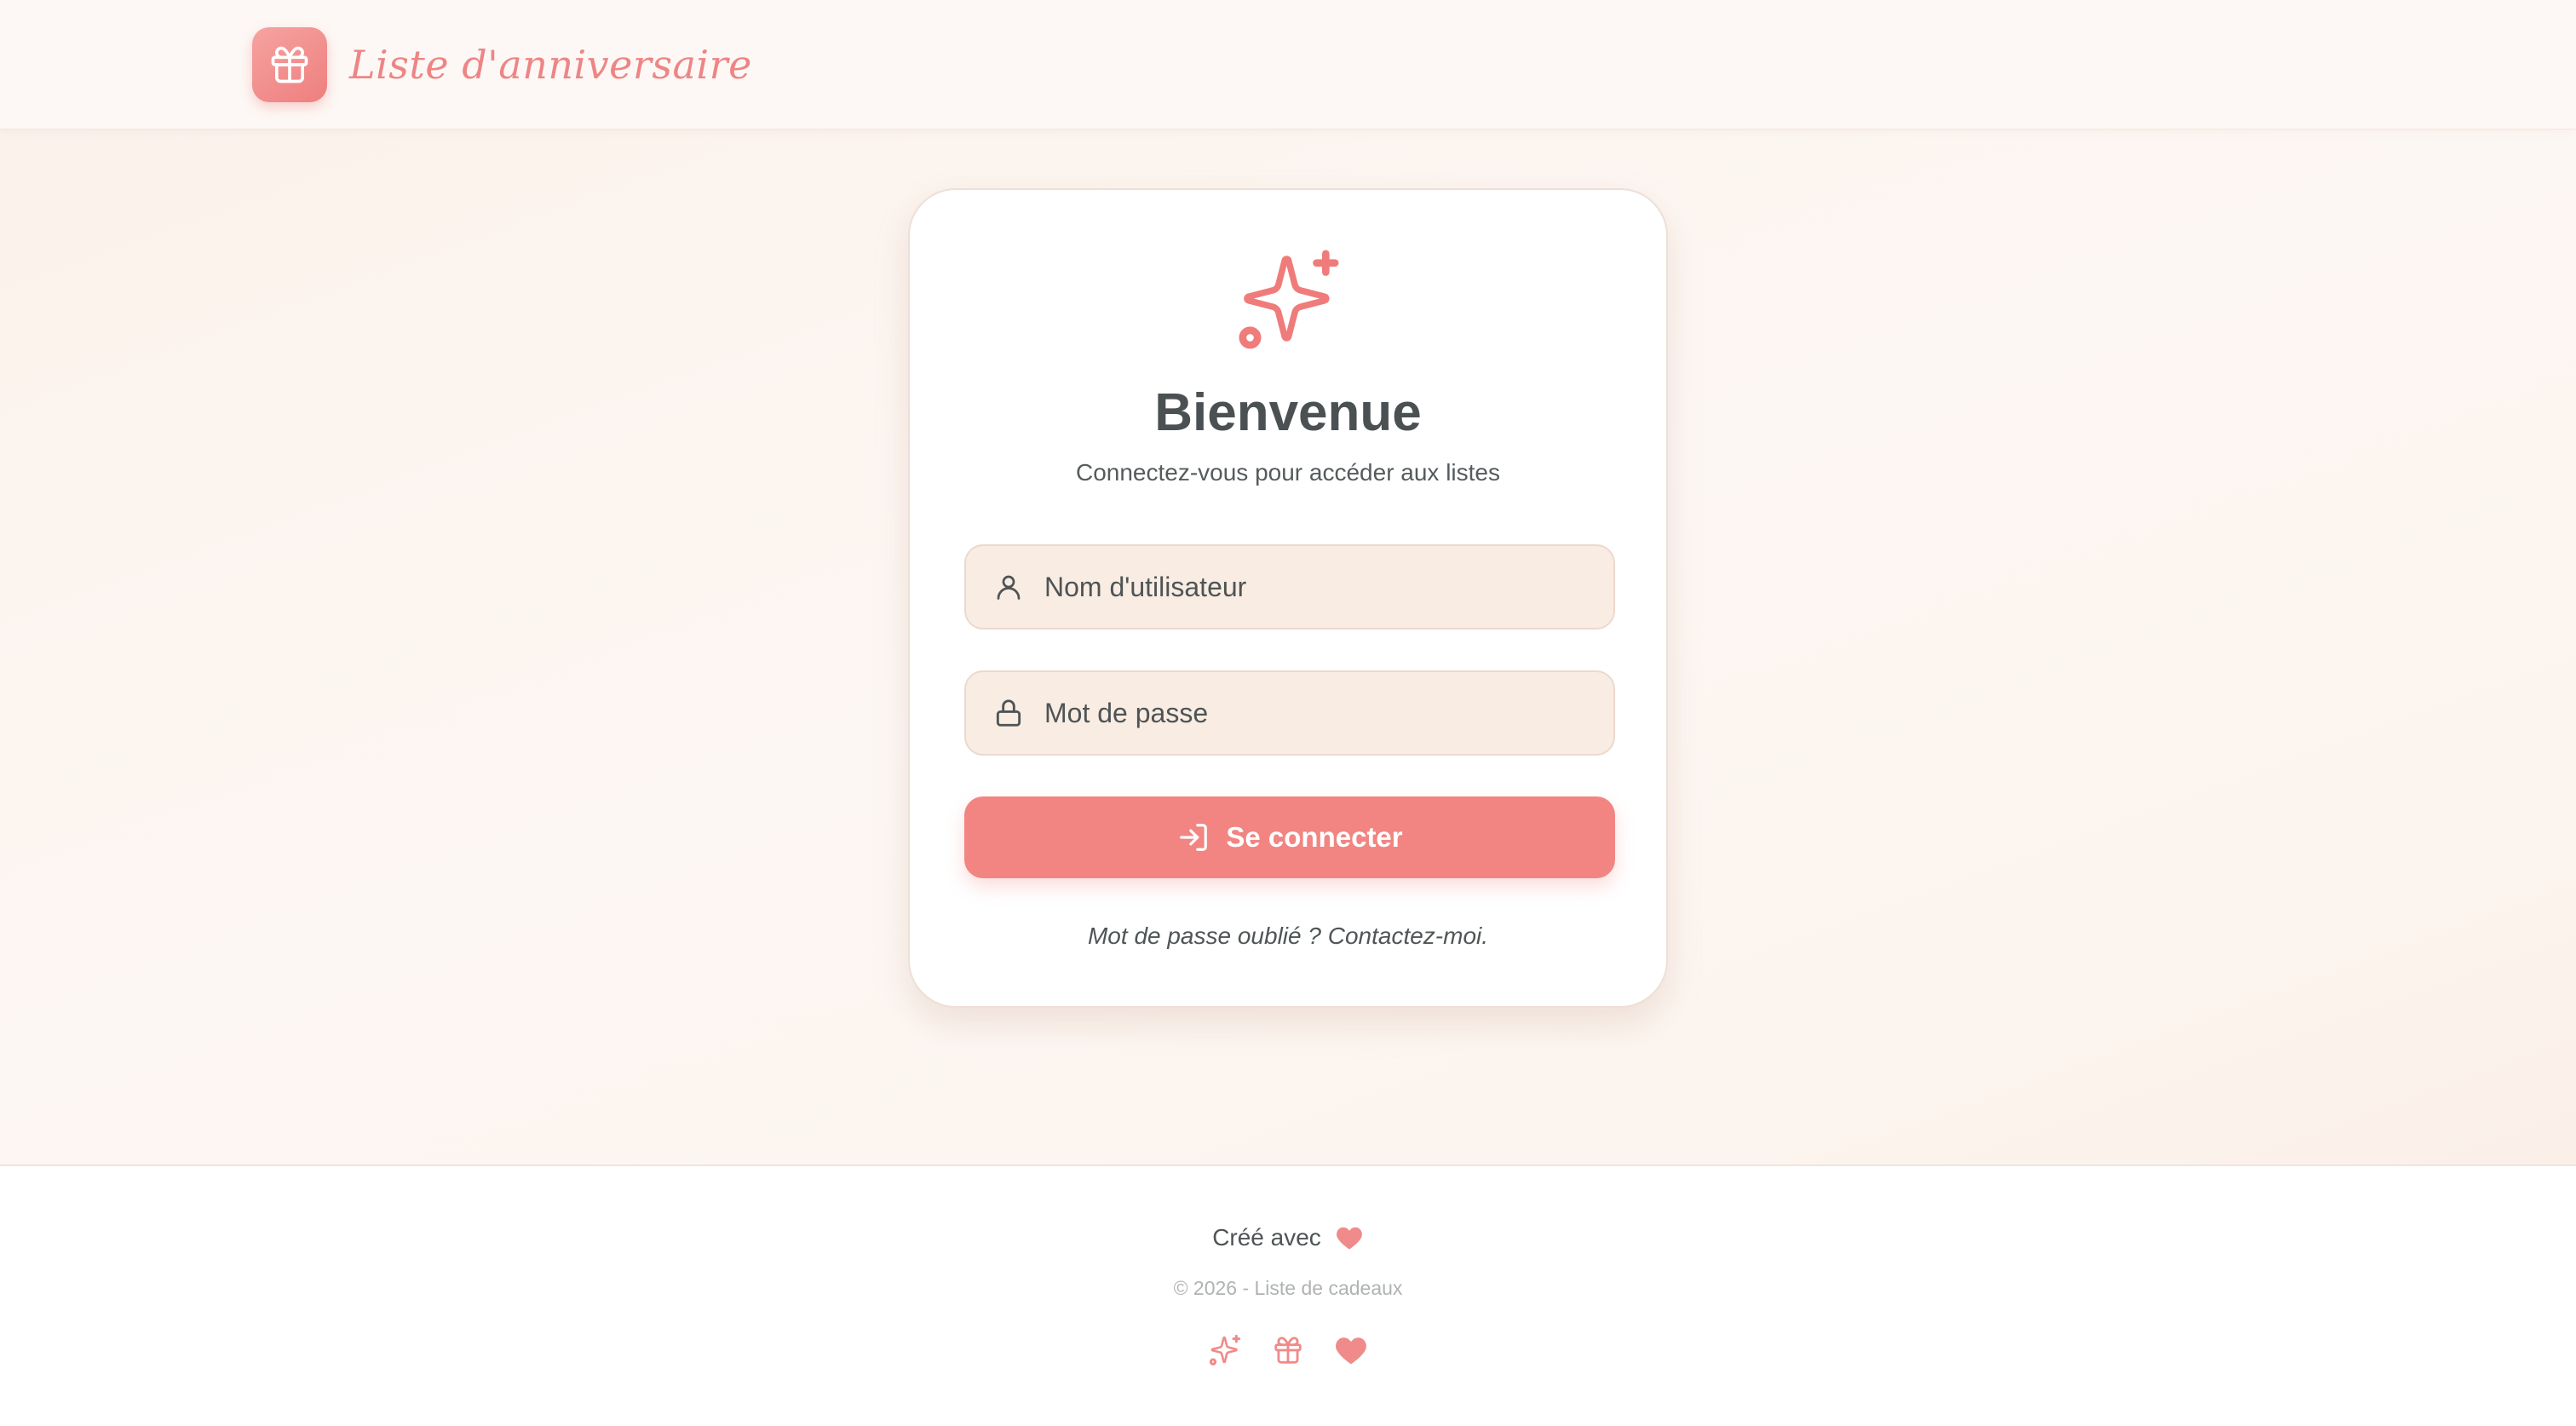  I want to click on login-title: Bienvenue, so click(1288, 413).